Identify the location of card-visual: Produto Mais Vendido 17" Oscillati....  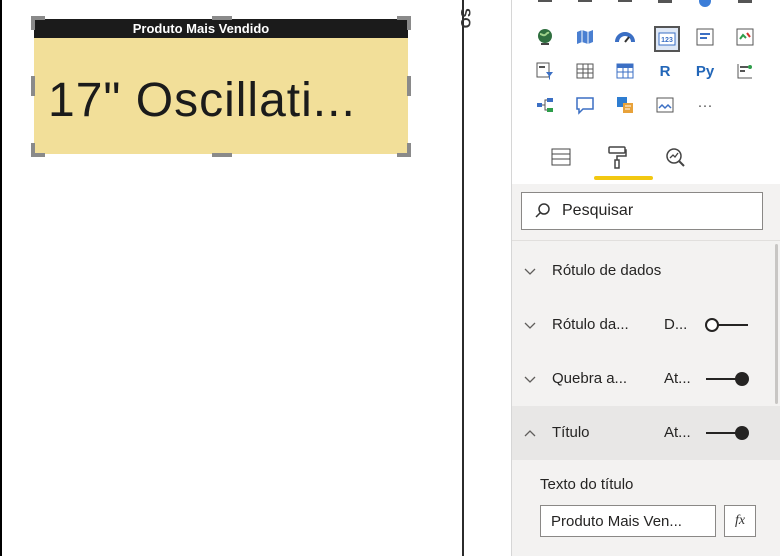
(221, 86).